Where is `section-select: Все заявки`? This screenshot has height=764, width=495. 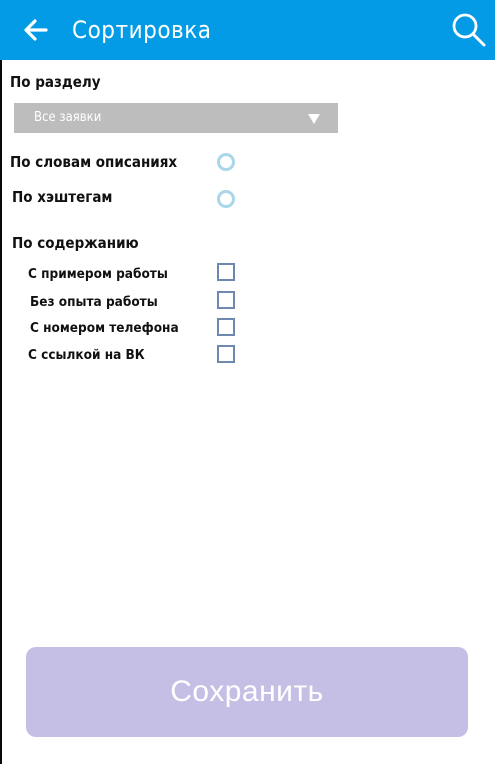
section-select: Все заявки is located at coordinates (176, 118).